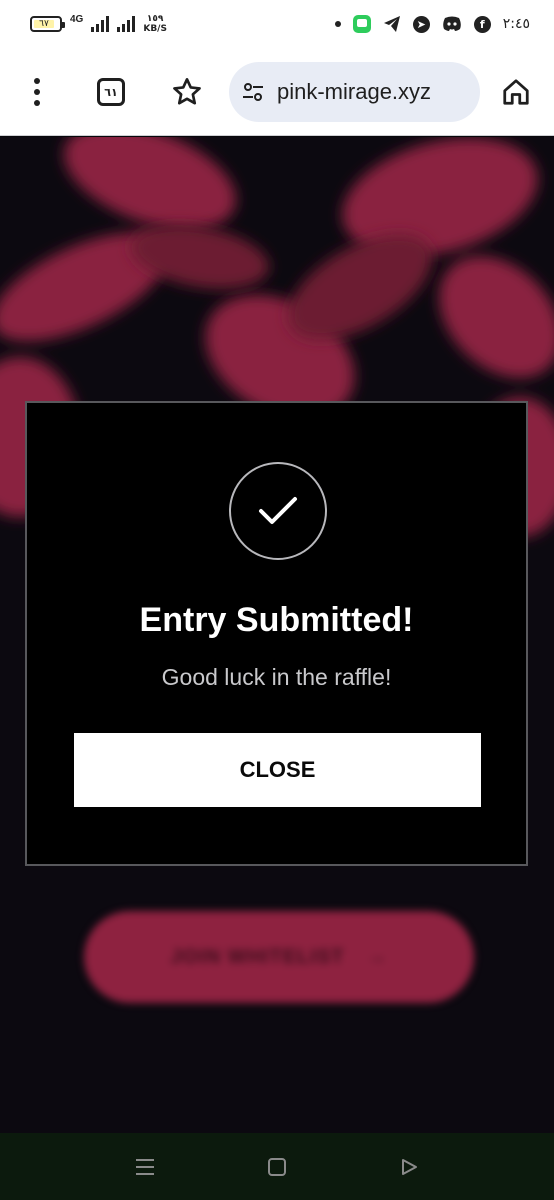 The image size is (554, 1200). I want to click on back-button, so click(409, 1167).